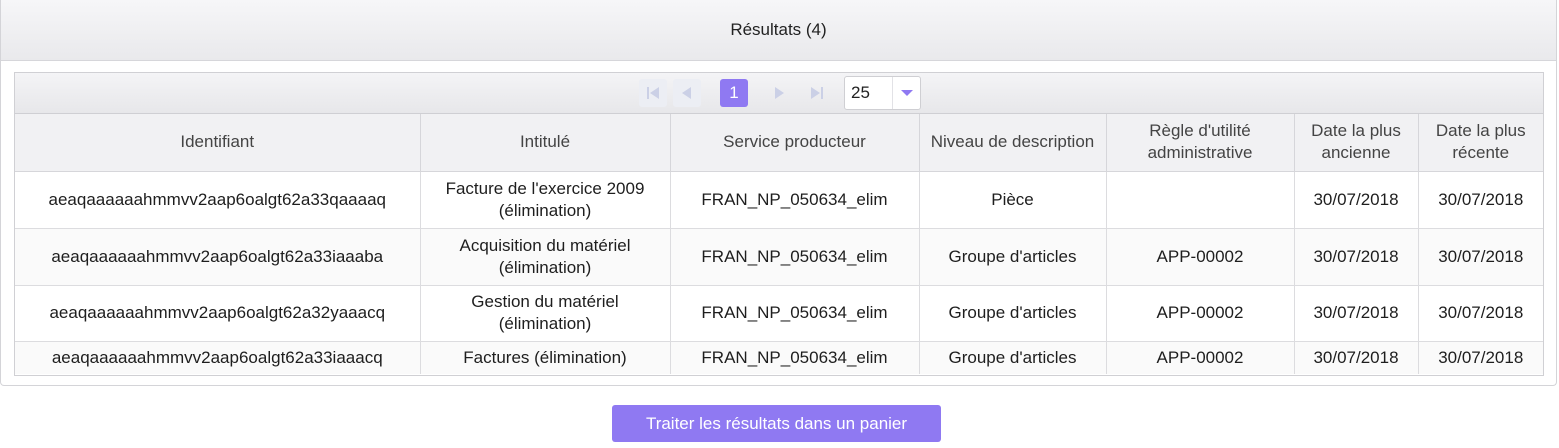  I want to click on cell-intitule: Gestion du matériel (élimination), so click(545, 313).